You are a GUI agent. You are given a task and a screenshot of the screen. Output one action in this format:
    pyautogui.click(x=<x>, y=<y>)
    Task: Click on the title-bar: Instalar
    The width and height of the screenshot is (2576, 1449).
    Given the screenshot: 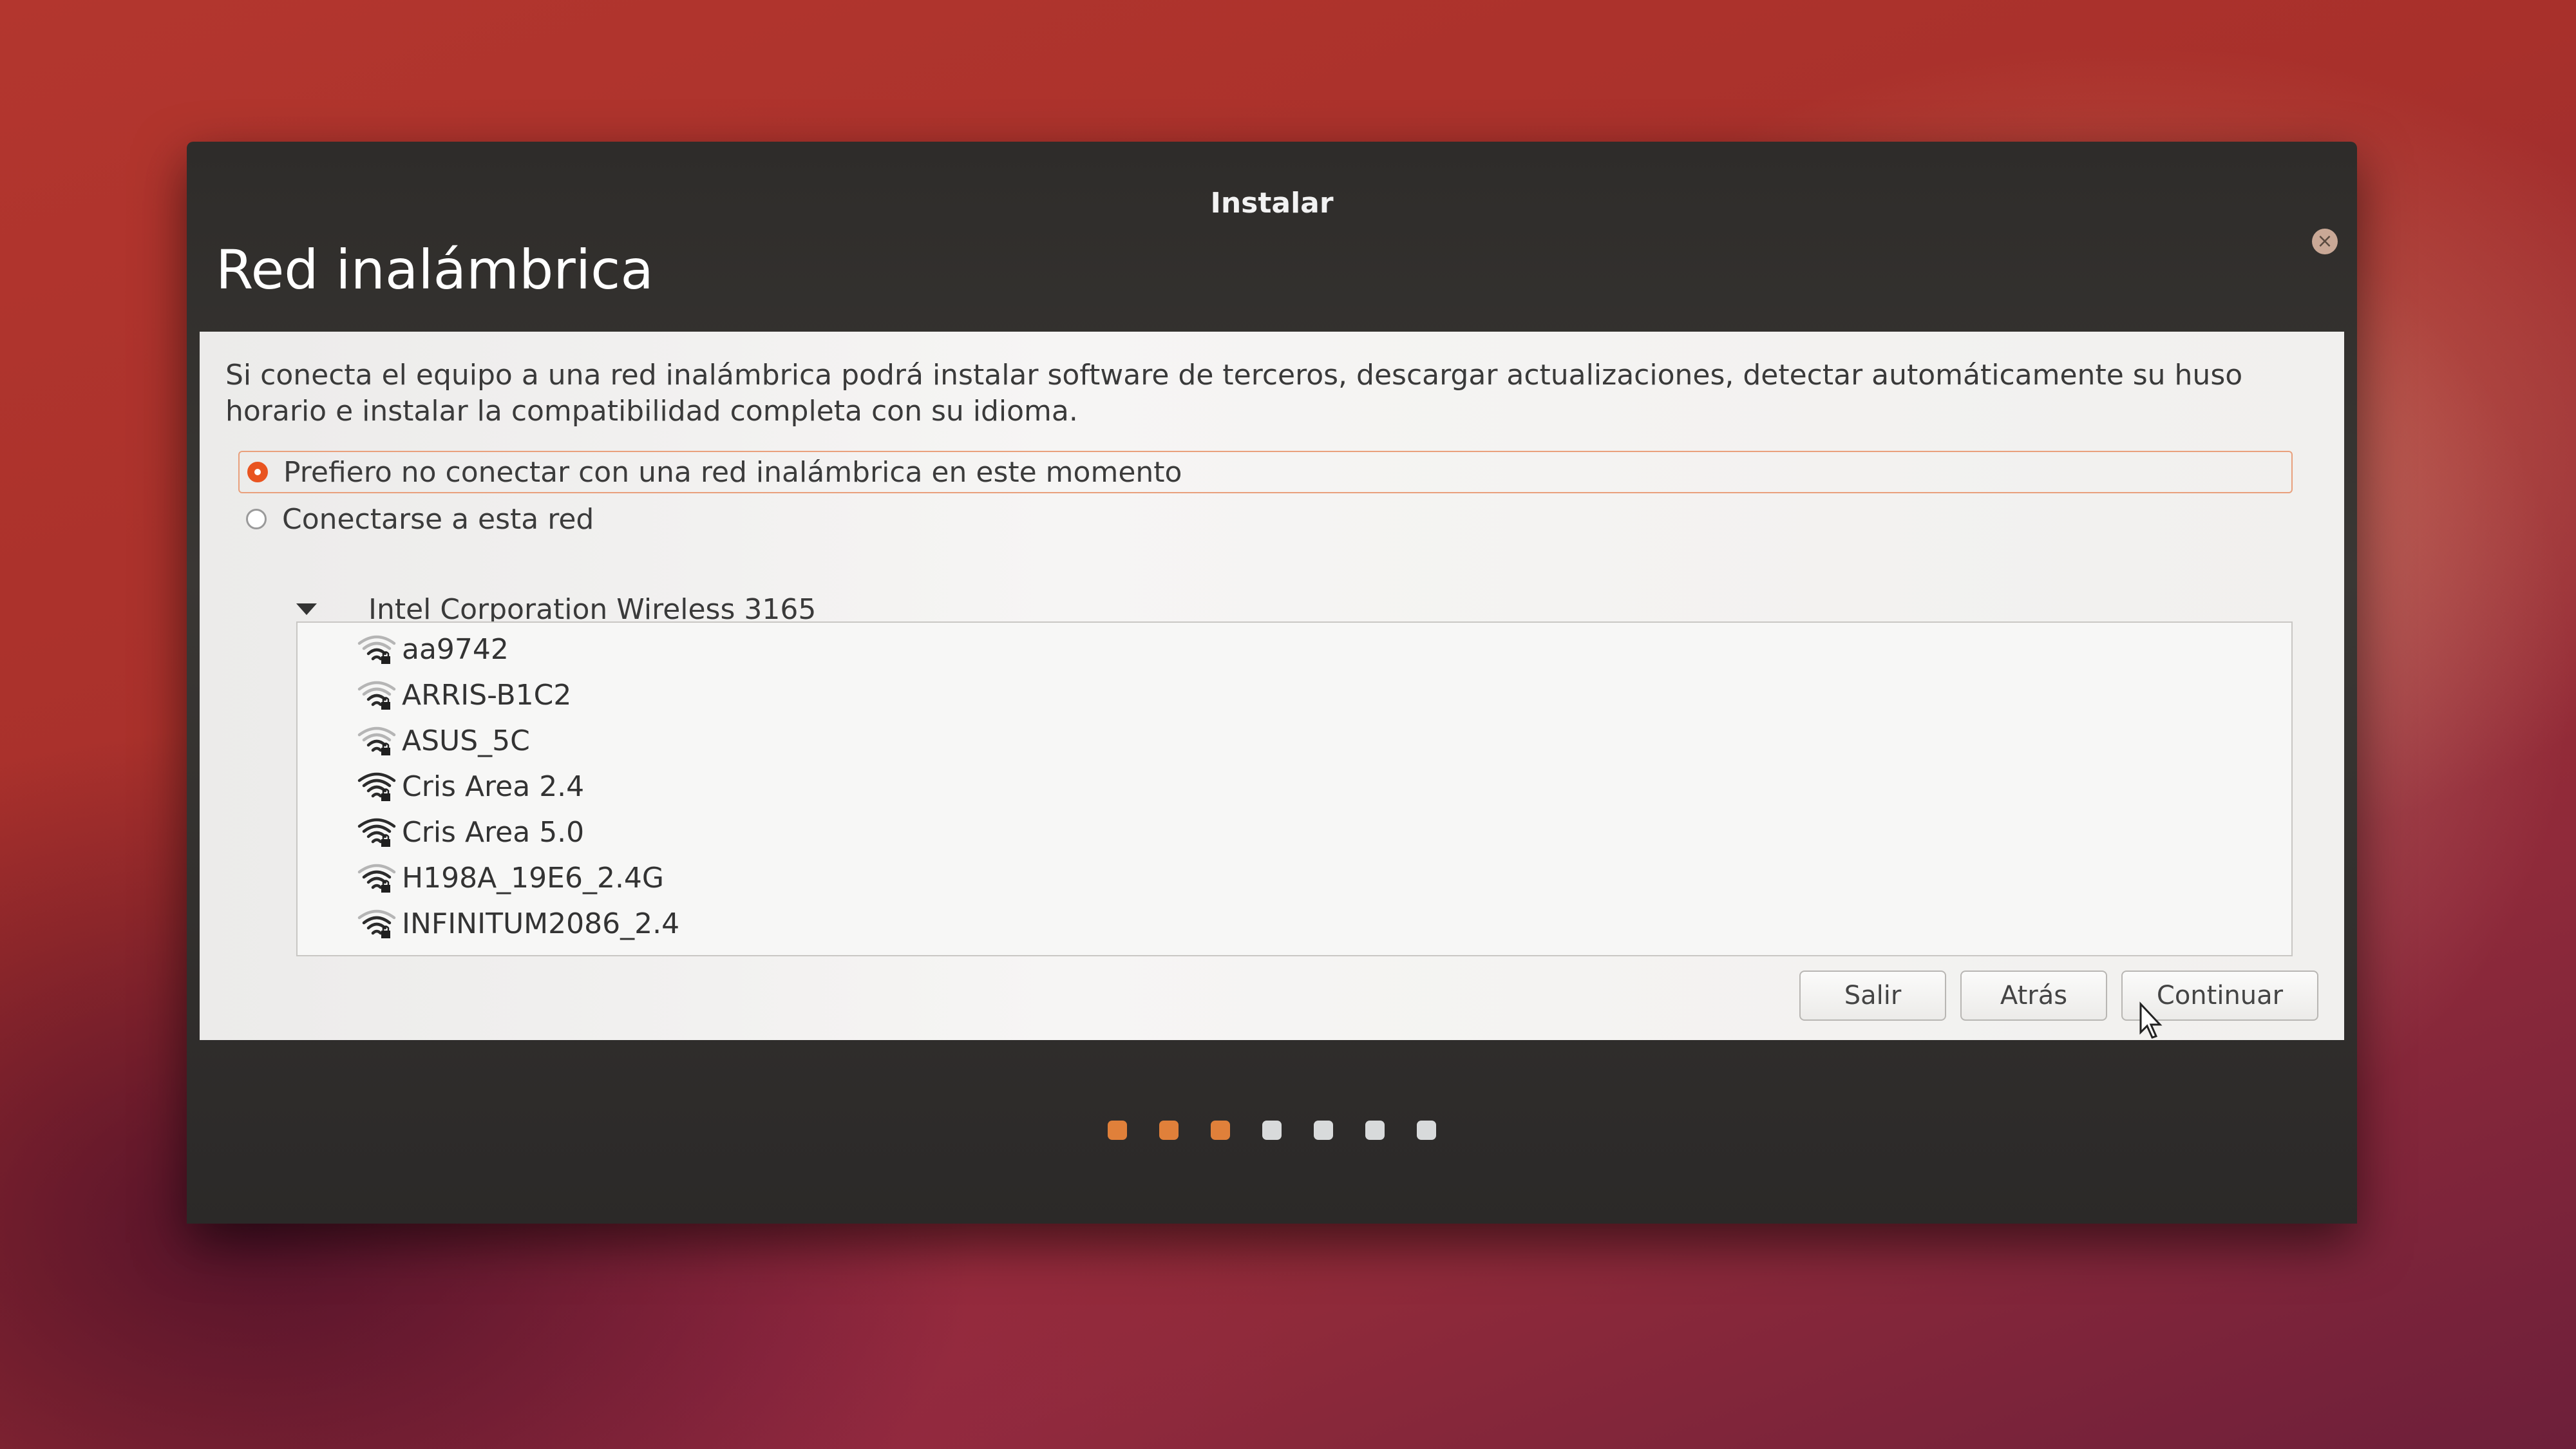 What is the action you would take?
    pyautogui.click(x=1272, y=181)
    